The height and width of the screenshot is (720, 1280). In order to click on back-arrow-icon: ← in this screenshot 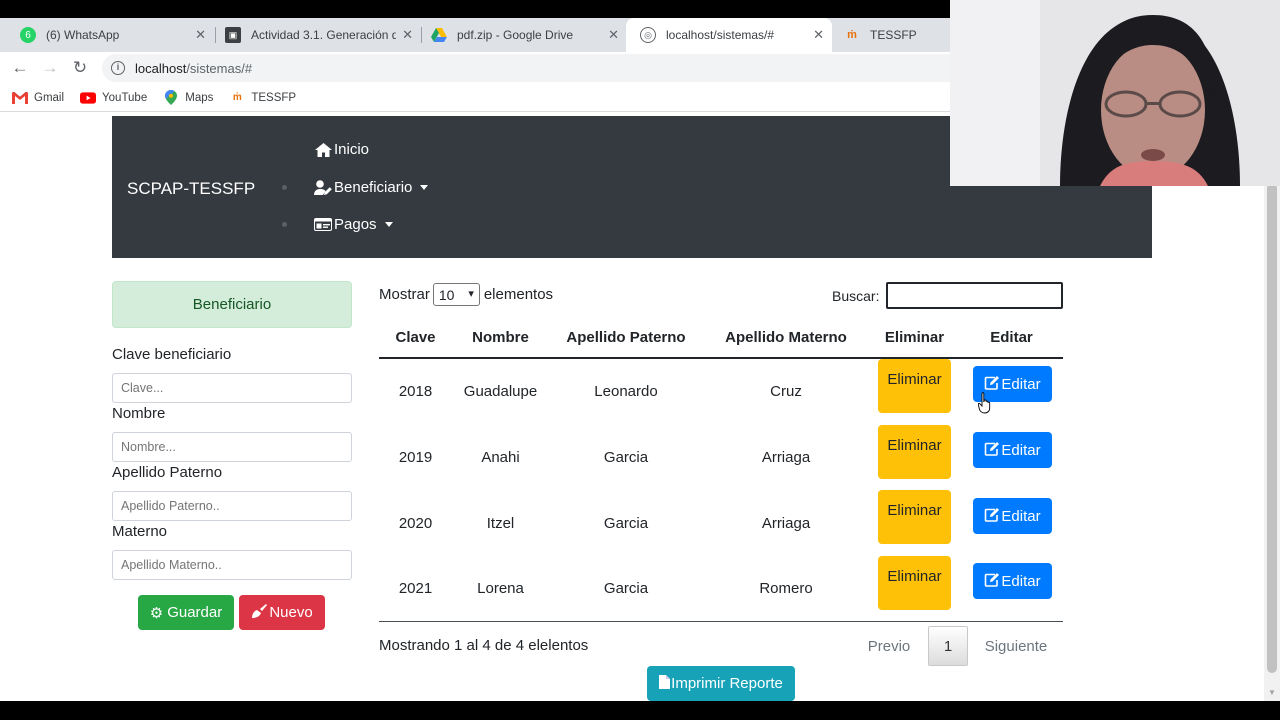, I will do `click(20, 68)`.